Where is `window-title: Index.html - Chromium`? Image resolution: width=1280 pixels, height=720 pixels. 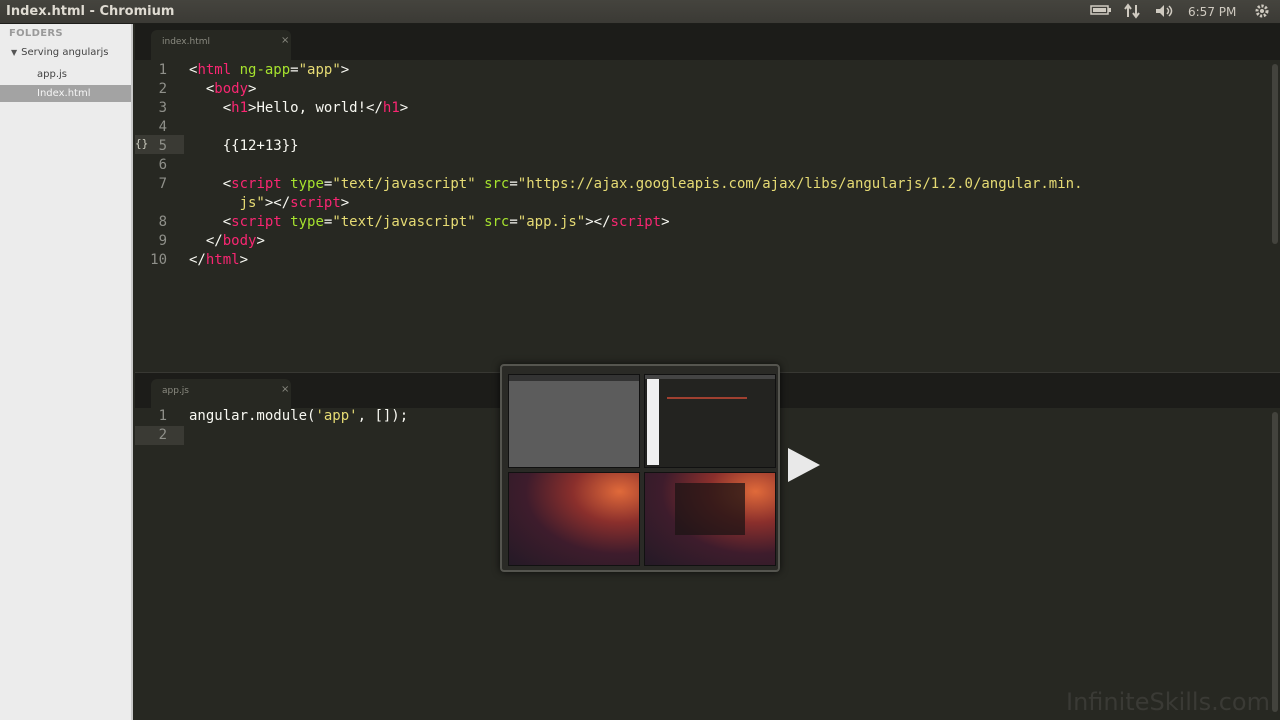
window-title: Index.html - Chromium is located at coordinates (90, 11).